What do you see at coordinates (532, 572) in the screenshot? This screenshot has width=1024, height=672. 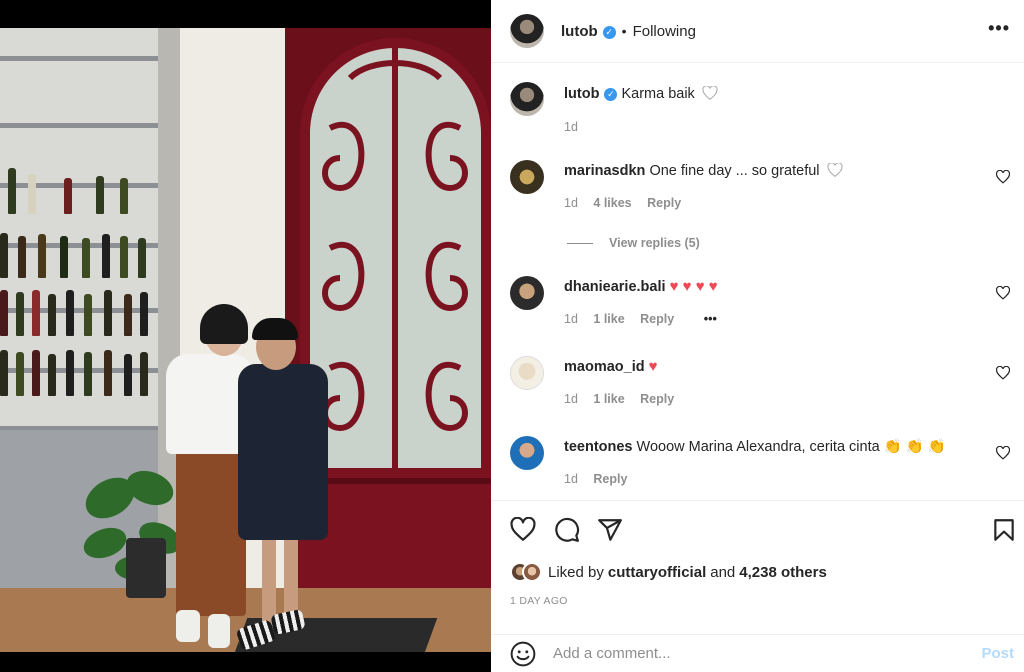 I see `liker-avatar` at bounding box center [532, 572].